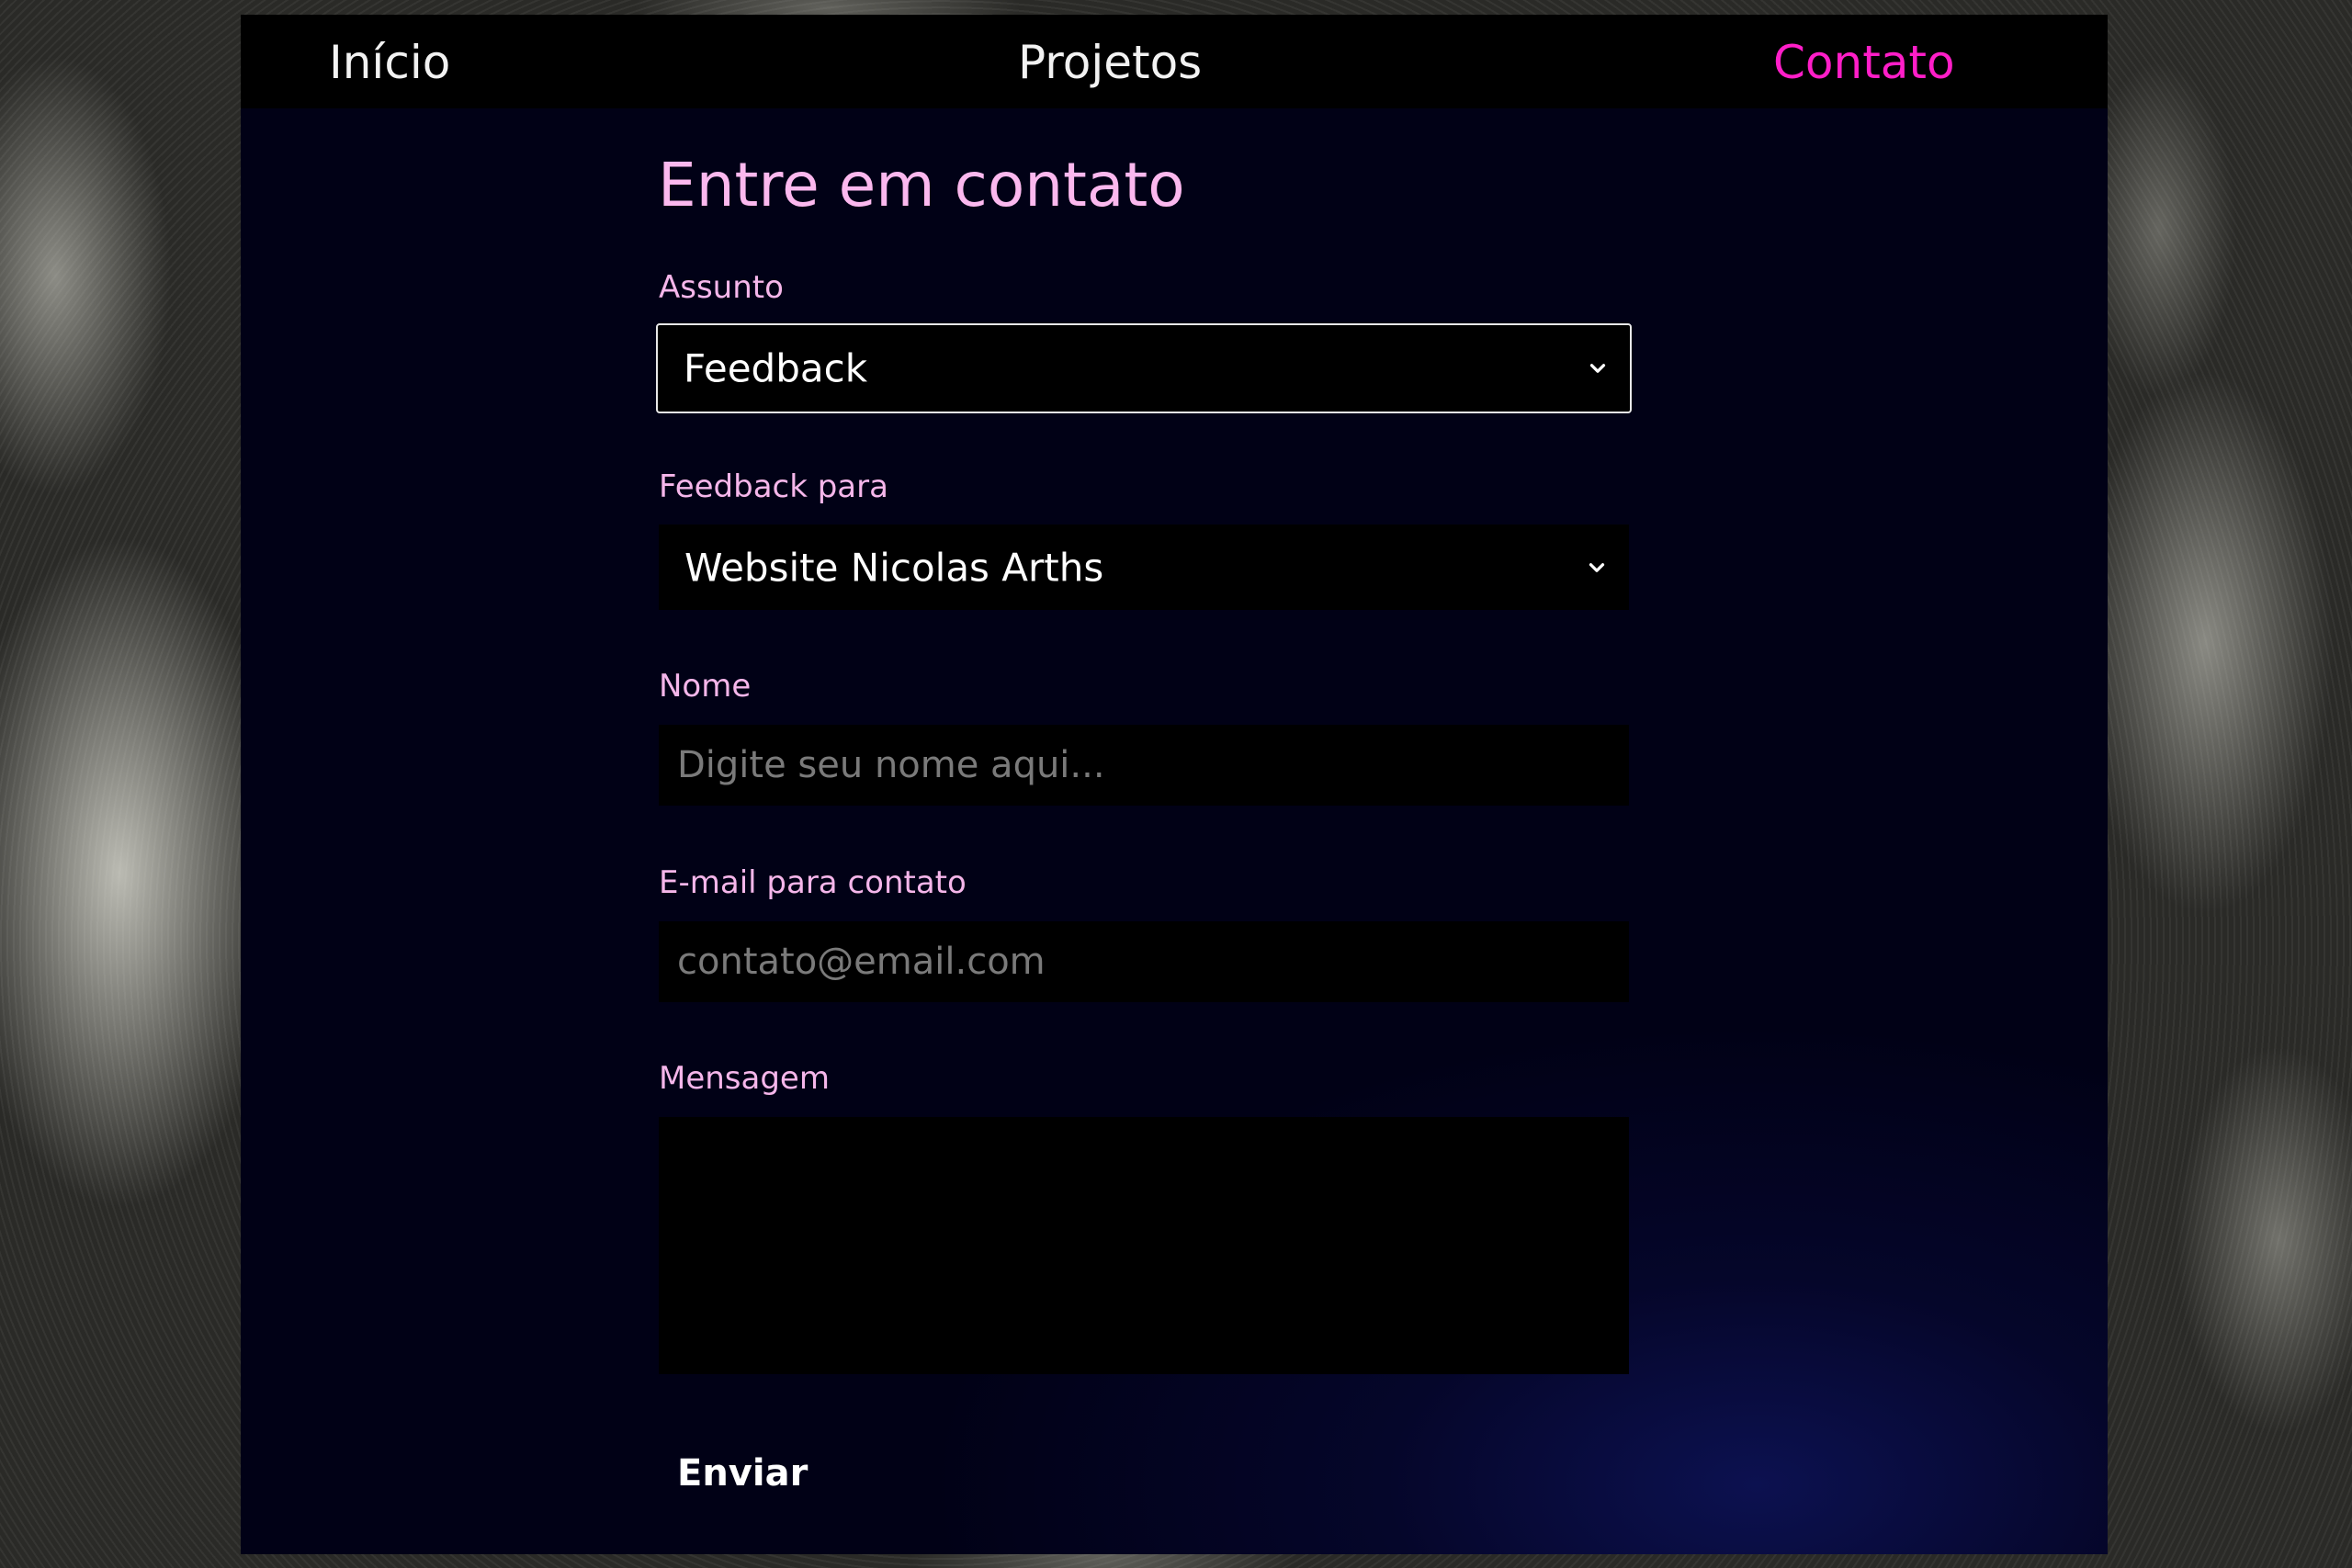 The width and height of the screenshot is (2352, 1568). I want to click on message-textarea, so click(1144, 1245).